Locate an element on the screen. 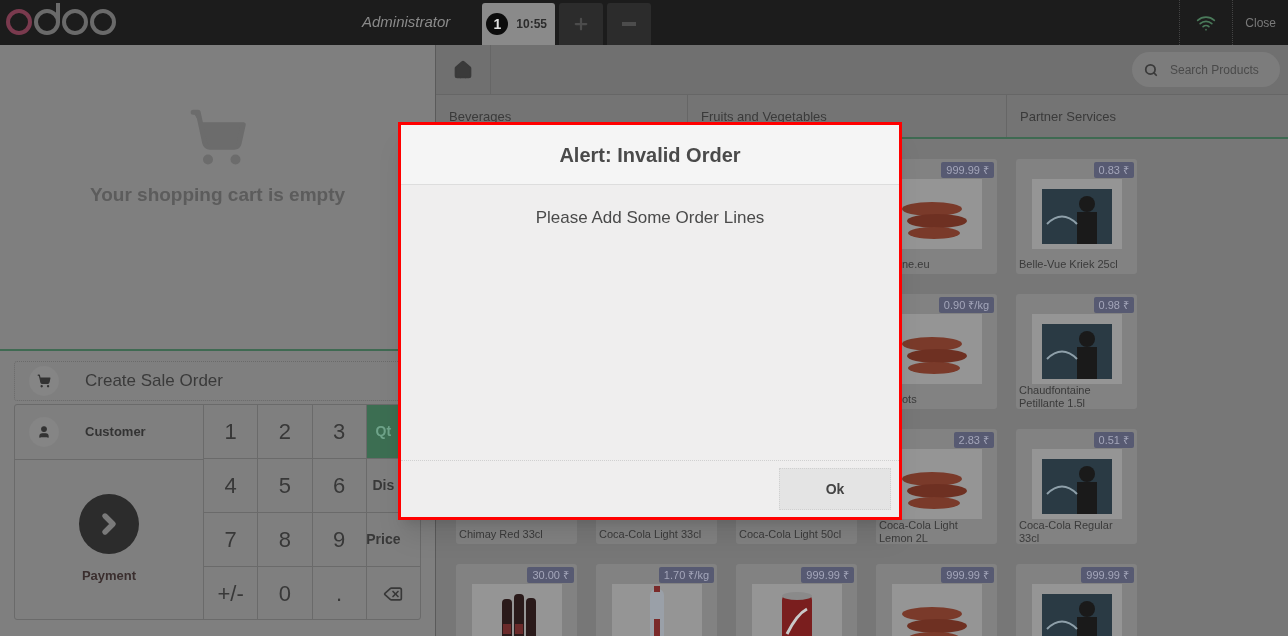 The height and width of the screenshot is (636, 1288). numpad-key: 4 is located at coordinates (230, 485).